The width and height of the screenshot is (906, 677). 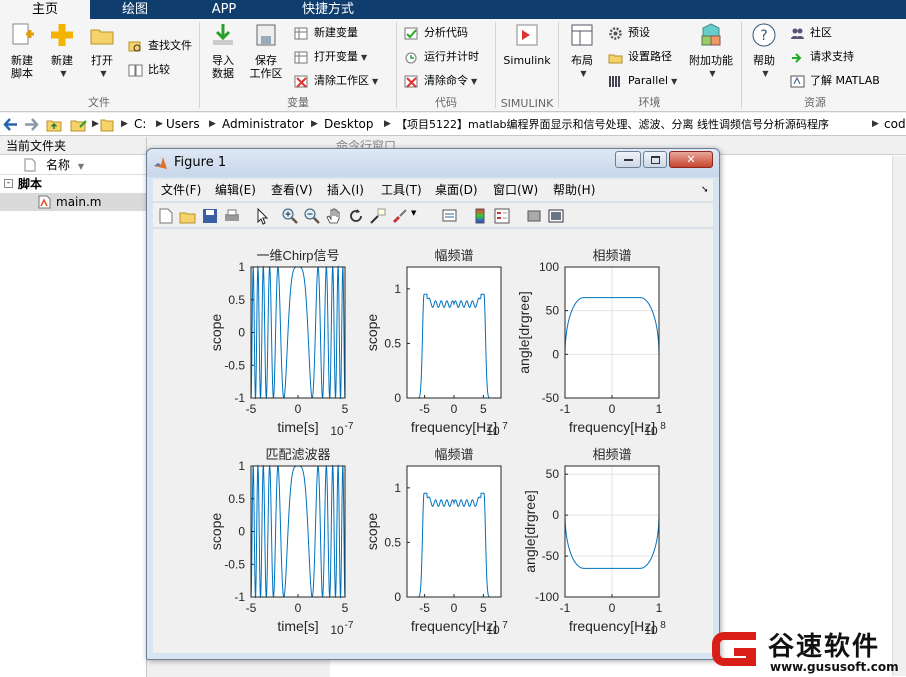 What do you see at coordinates (224, 9) in the screenshot?
I see `tab-apps: APP` at bounding box center [224, 9].